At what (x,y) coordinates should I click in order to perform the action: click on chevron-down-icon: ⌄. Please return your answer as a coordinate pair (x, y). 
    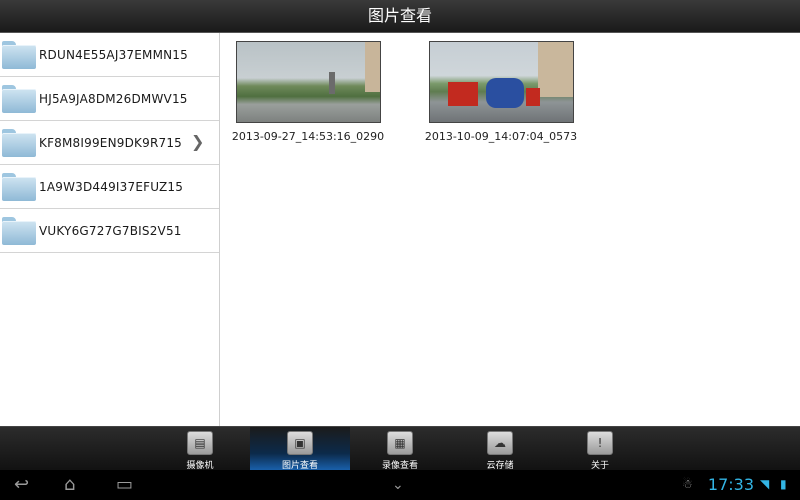
    Looking at the image, I should click on (398, 485).